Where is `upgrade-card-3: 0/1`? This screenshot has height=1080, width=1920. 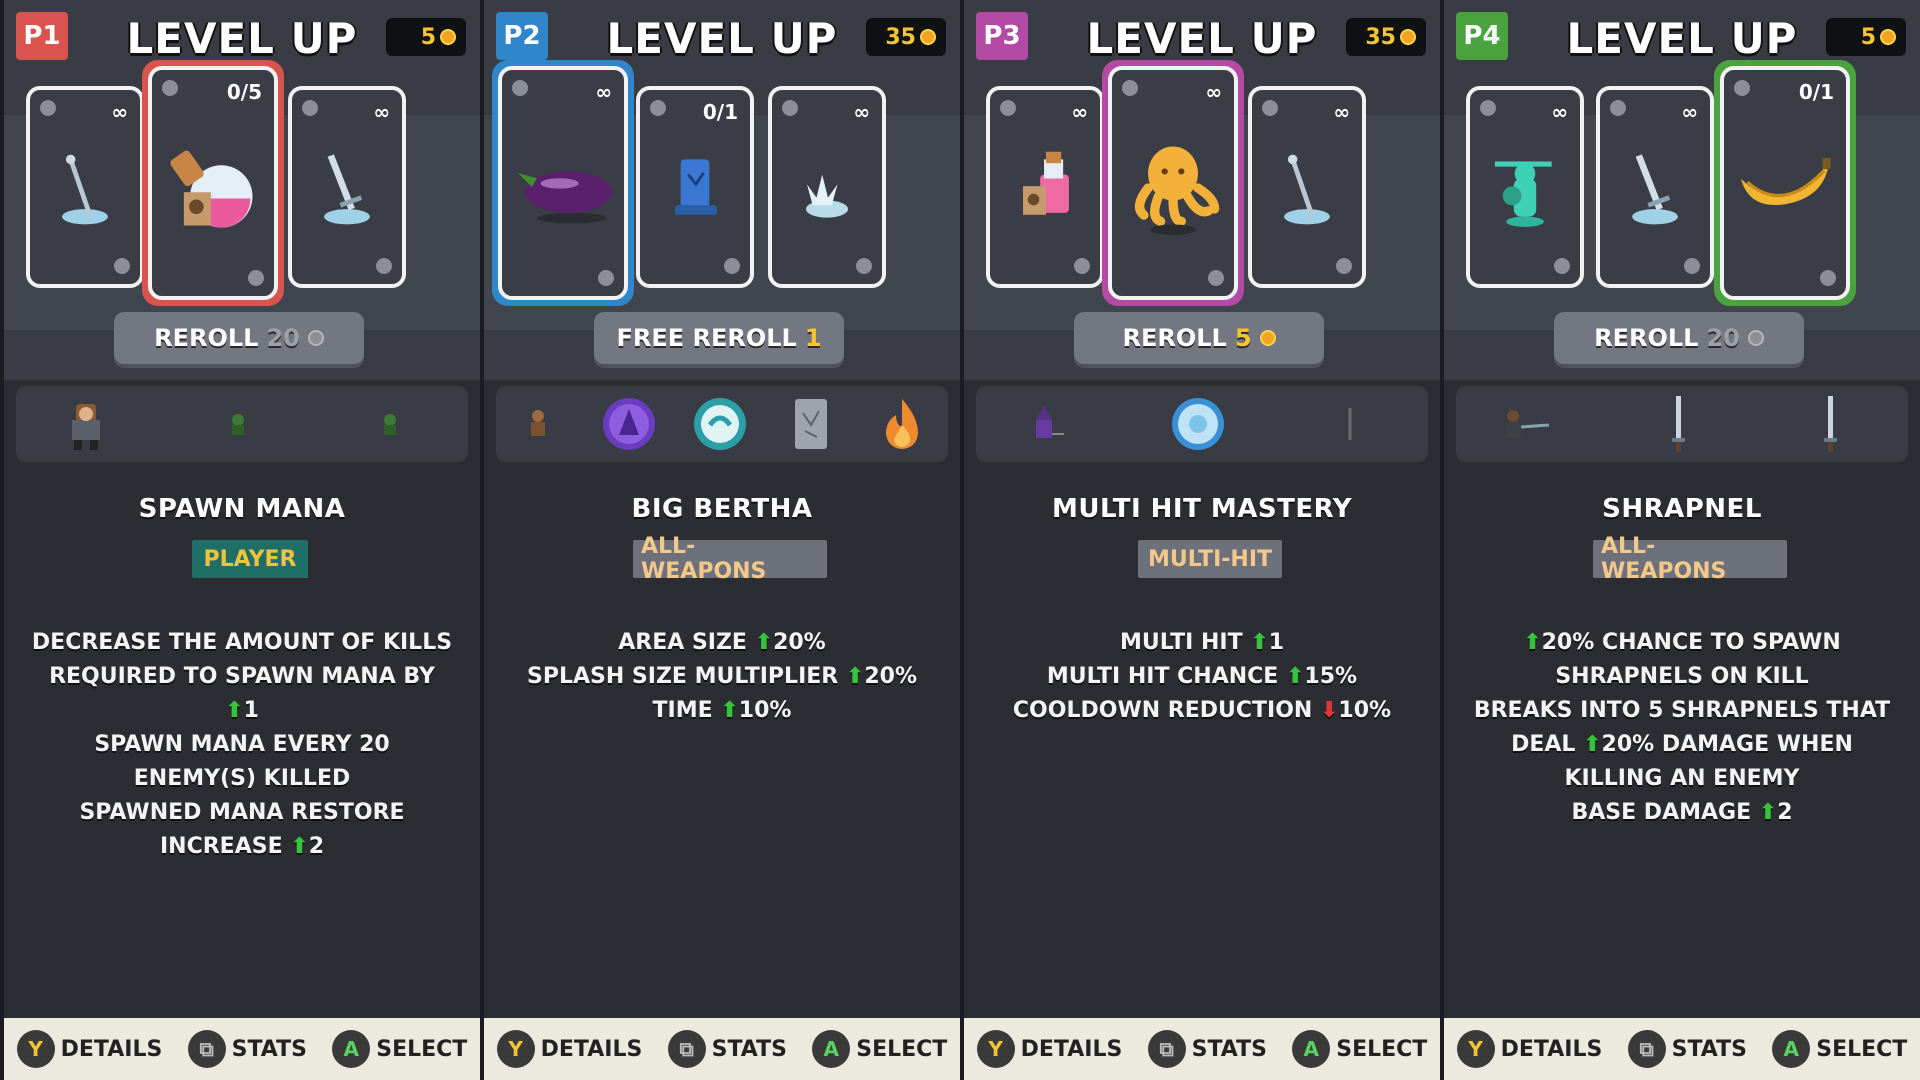 upgrade-card-3: 0/1 is located at coordinates (1785, 183).